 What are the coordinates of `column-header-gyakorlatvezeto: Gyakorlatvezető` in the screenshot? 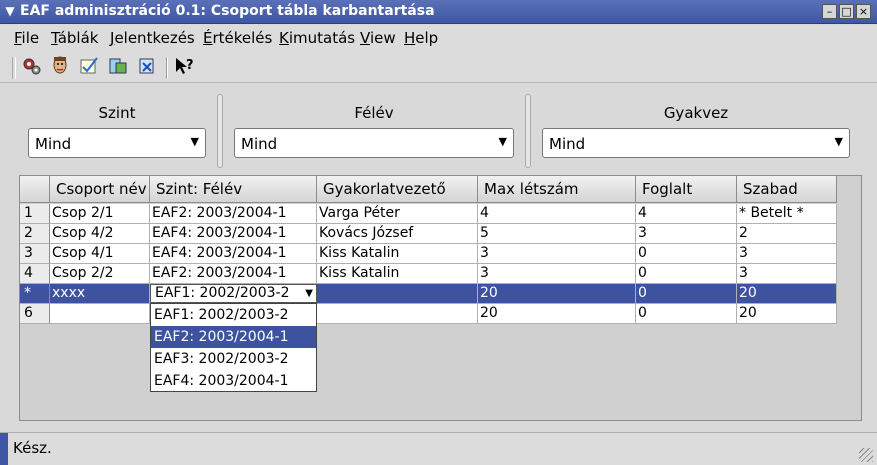 It's located at (397, 189).